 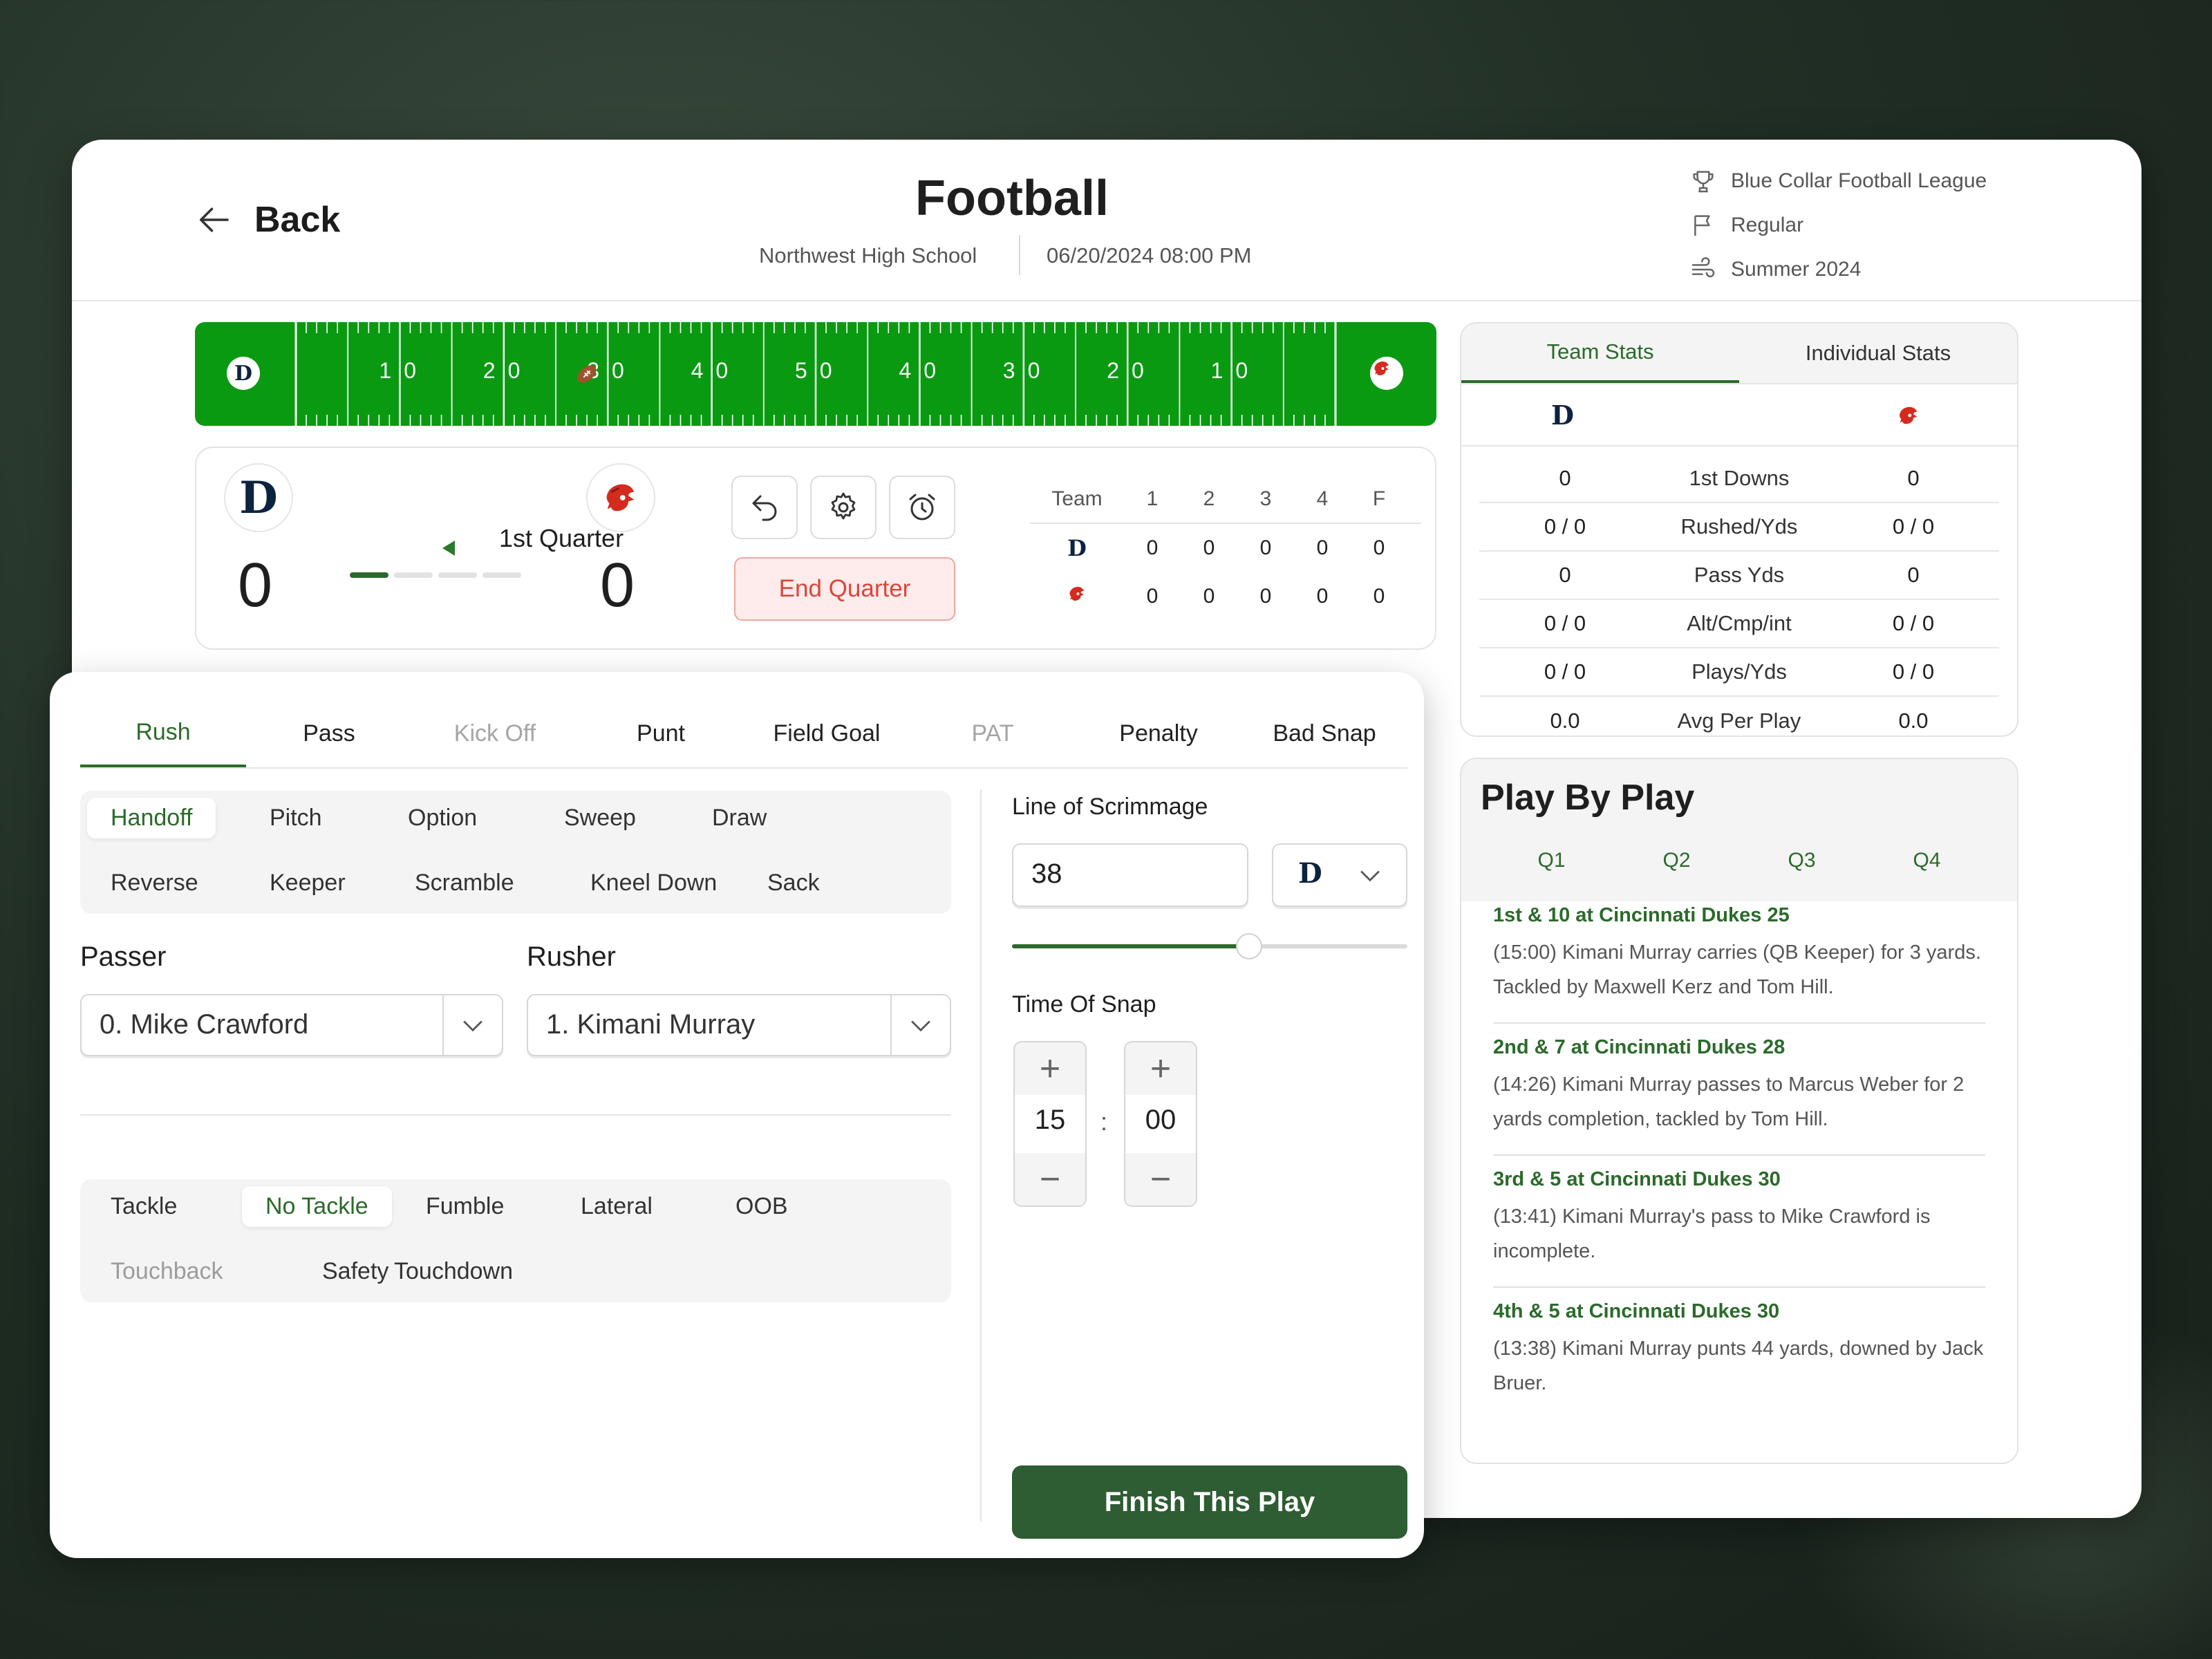 I want to click on buccaneer-logo-icon, so click(x=1076, y=594).